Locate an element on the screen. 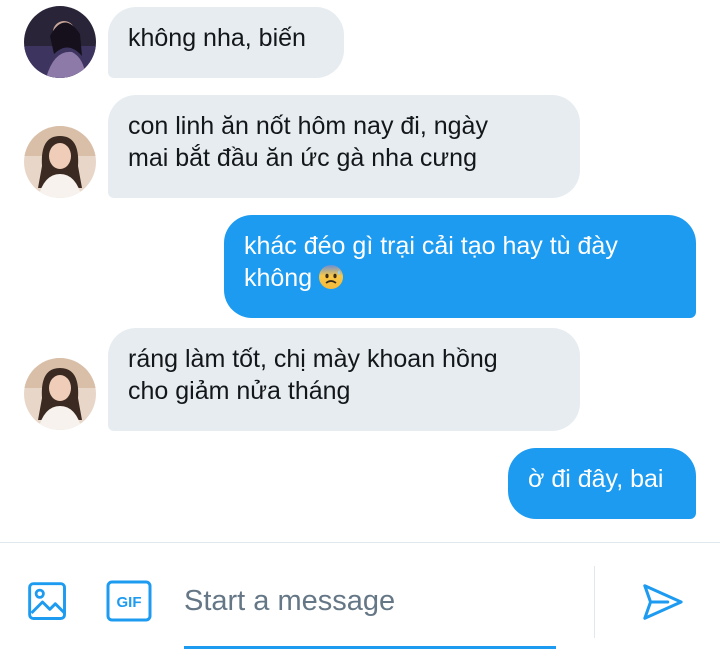 Image resolution: width=720 pixels, height=661 pixels. message-text: khác đéo gì trại cải tạo hay tù đày is located at coordinates (431, 246).